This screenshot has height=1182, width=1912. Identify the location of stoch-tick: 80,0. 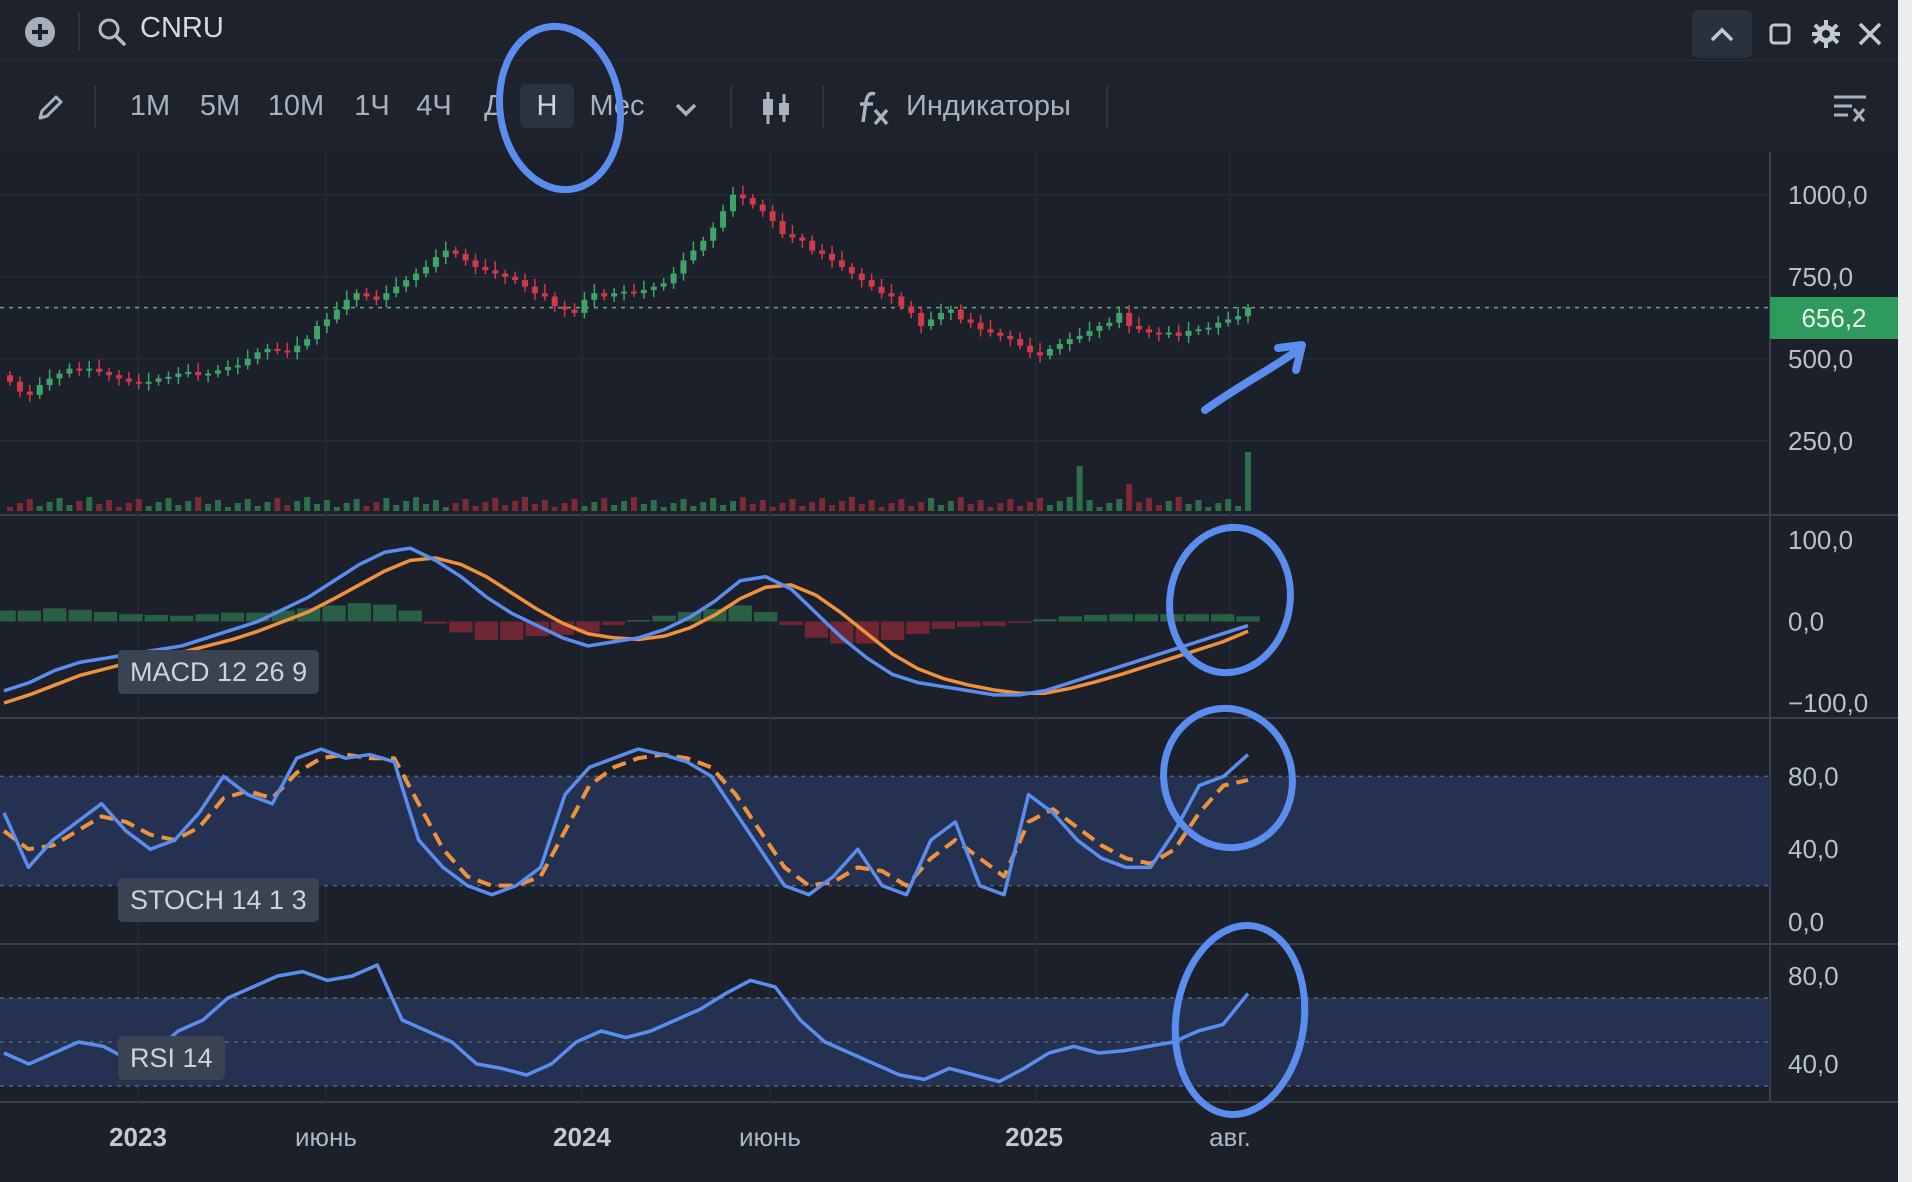
(1813, 776).